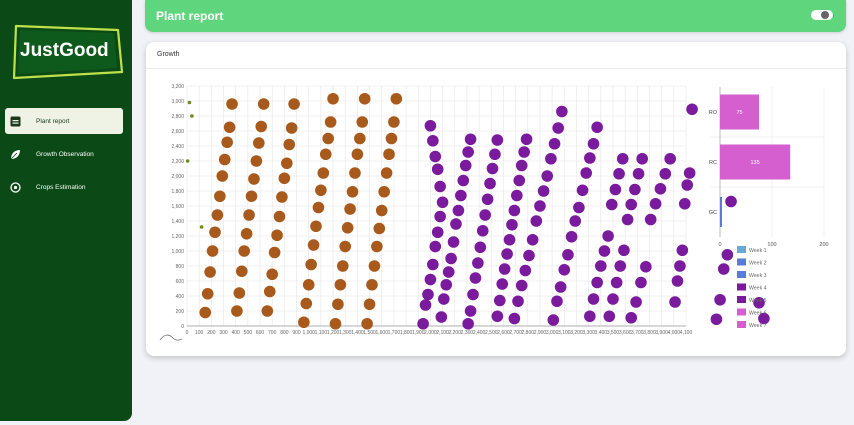 This screenshot has width=854, height=425. I want to click on bar-x-tick-label: 0, so click(719, 245).